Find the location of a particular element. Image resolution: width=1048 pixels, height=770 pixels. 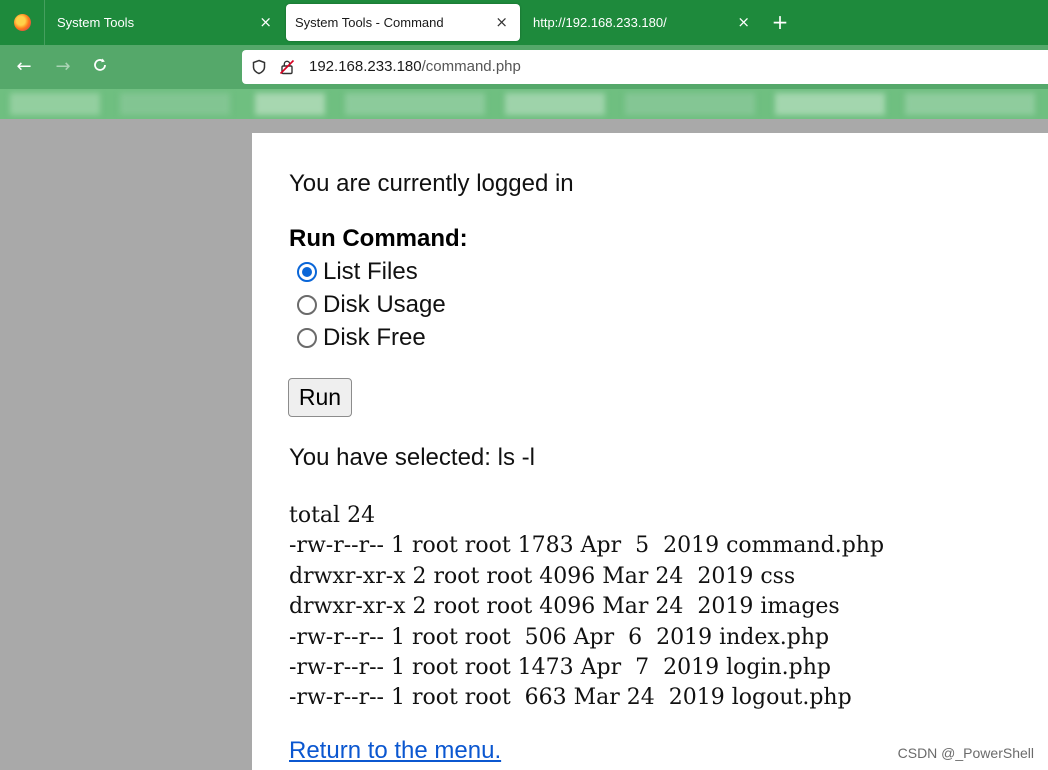

forward-button: → is located at coordinates (63, 67).